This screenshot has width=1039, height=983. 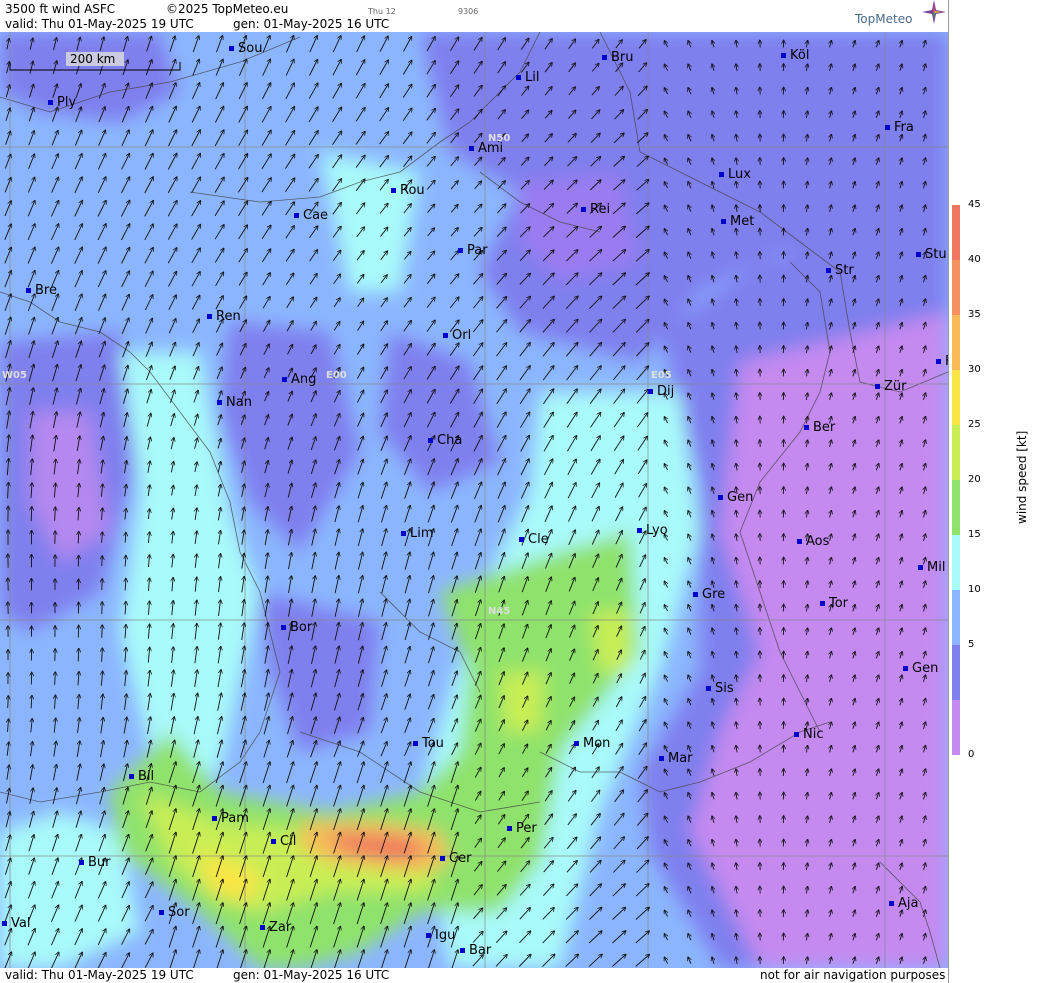 I want to click on city-label: Tor, so click(x=834, y=604).